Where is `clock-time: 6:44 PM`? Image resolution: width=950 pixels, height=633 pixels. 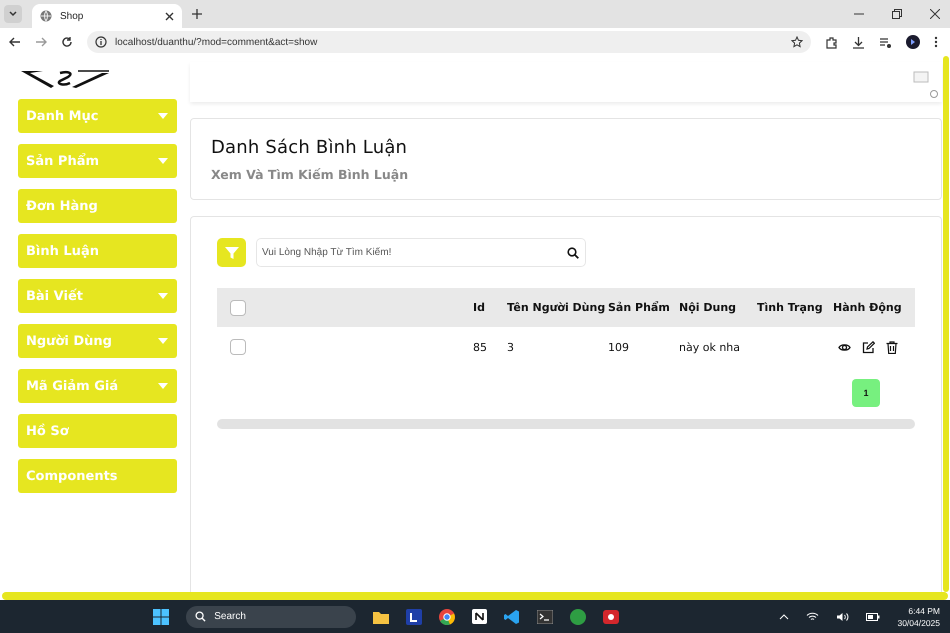
clock-time: 6:44 PM is located at coordinates (924, 610).